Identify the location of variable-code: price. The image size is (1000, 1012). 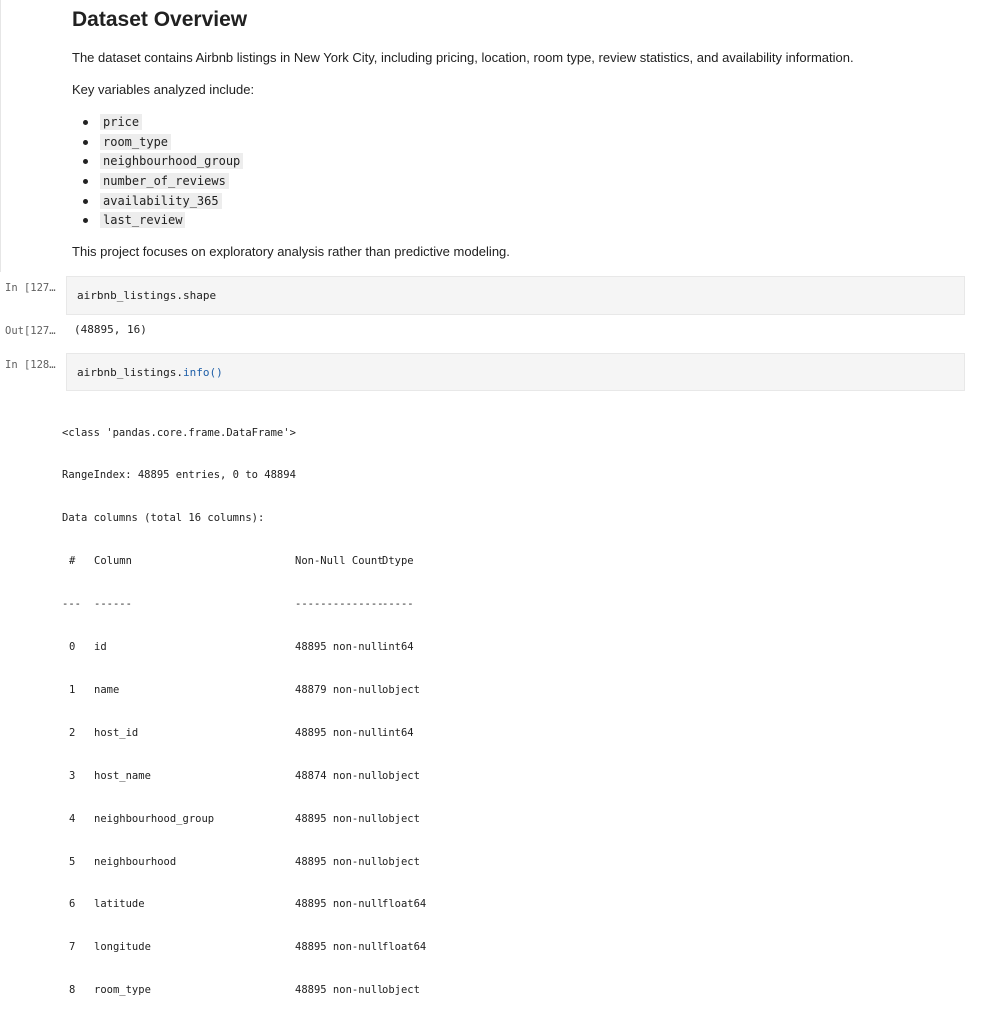
(121, 122).